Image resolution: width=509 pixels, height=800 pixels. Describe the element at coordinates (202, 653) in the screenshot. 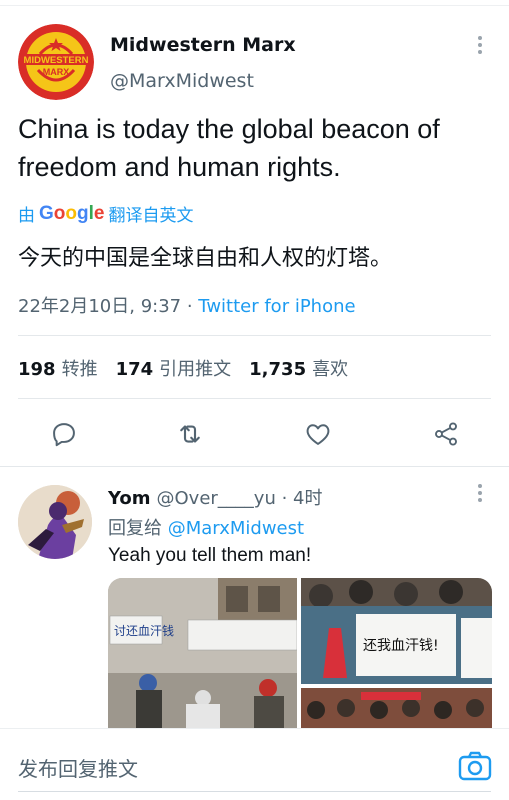

I see `reply-photo-1: 讨还血汗钱` at that location.